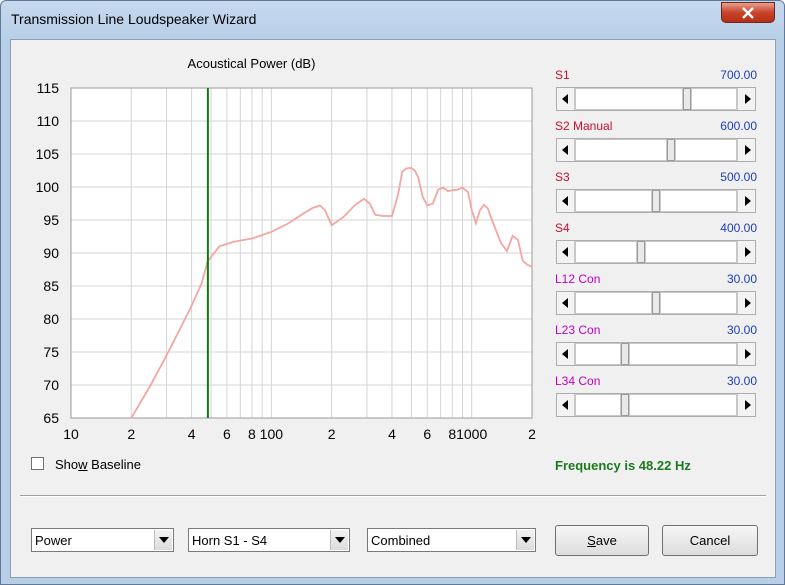 Image resolution: width=785 pixels, height=585 pixels. Describe the element at coordinates (623, 465) in the screenshot. I see `frequency-readout: Frequency is 48.22 Hz` at that location.